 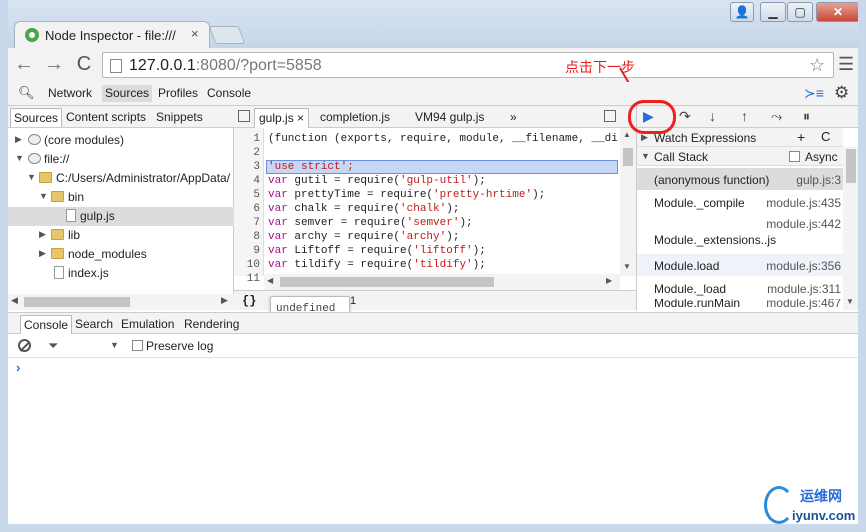 I want to click on watermark-logo: 运维网 iyunv.com, so click(x=812, y=506).